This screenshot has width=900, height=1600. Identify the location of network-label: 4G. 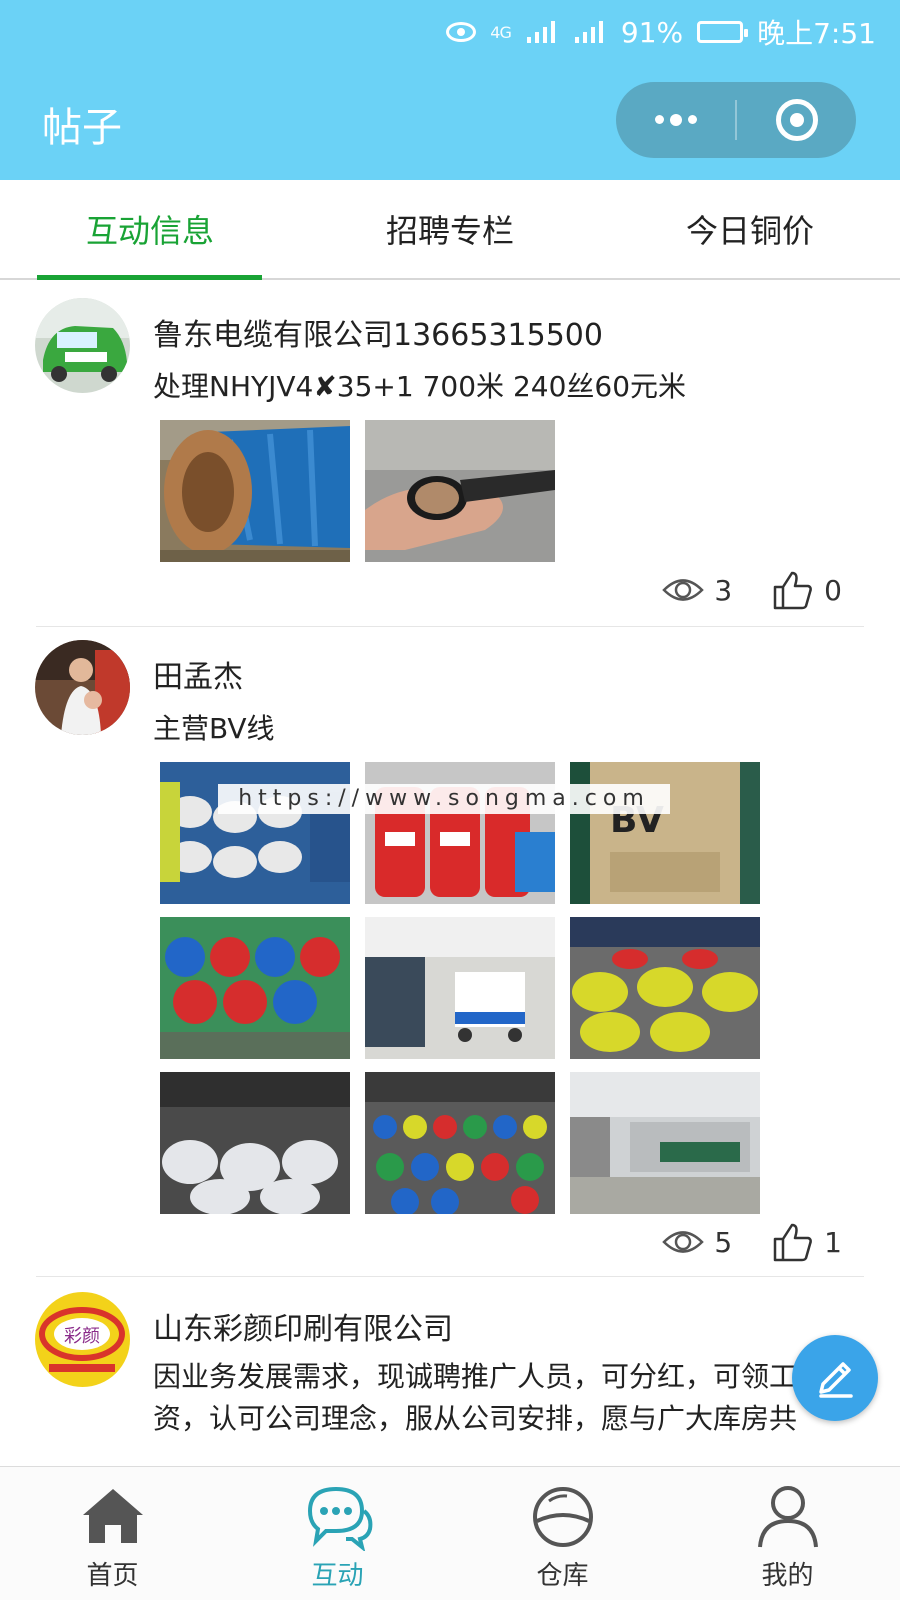
(501, 32).